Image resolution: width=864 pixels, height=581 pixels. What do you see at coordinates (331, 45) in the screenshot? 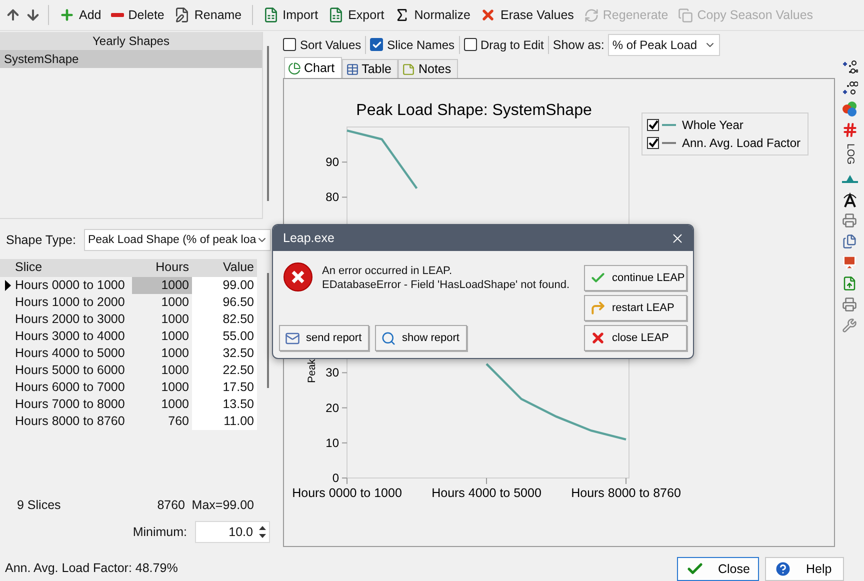
I see `checkbox-label: Sort Values` at bounding box center [331, 45].